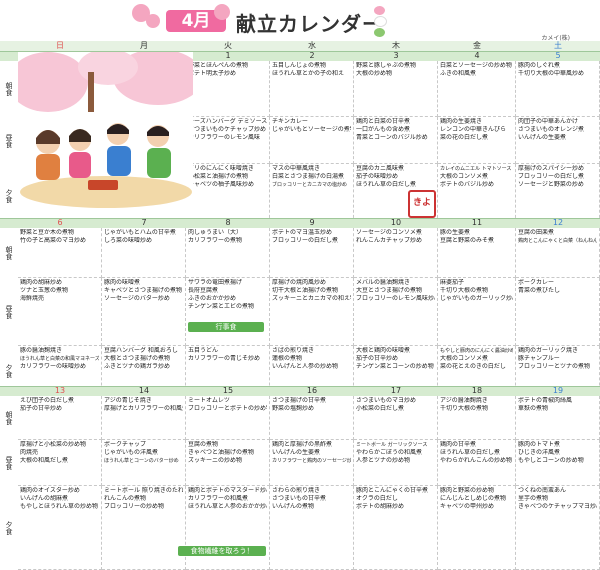 The height and width of the screenshot is (570, 600). What do you see at coordinates (558, 55) in the screenshot?
I see `date-label: 5` at bounding box center [558, 55].